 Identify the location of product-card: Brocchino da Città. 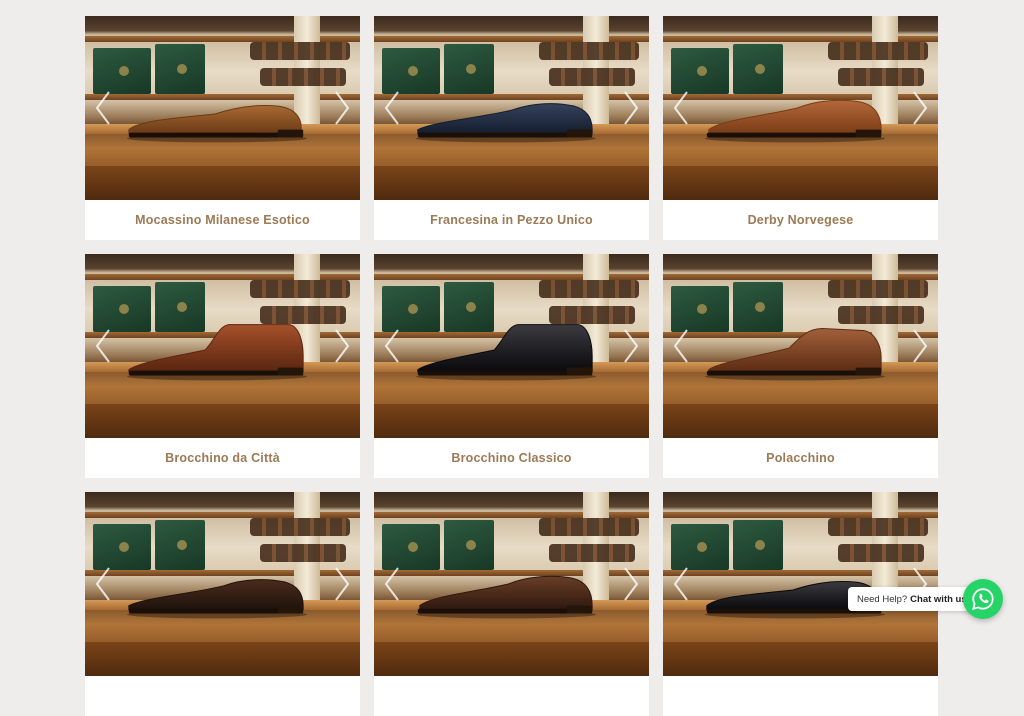
(222, 366).